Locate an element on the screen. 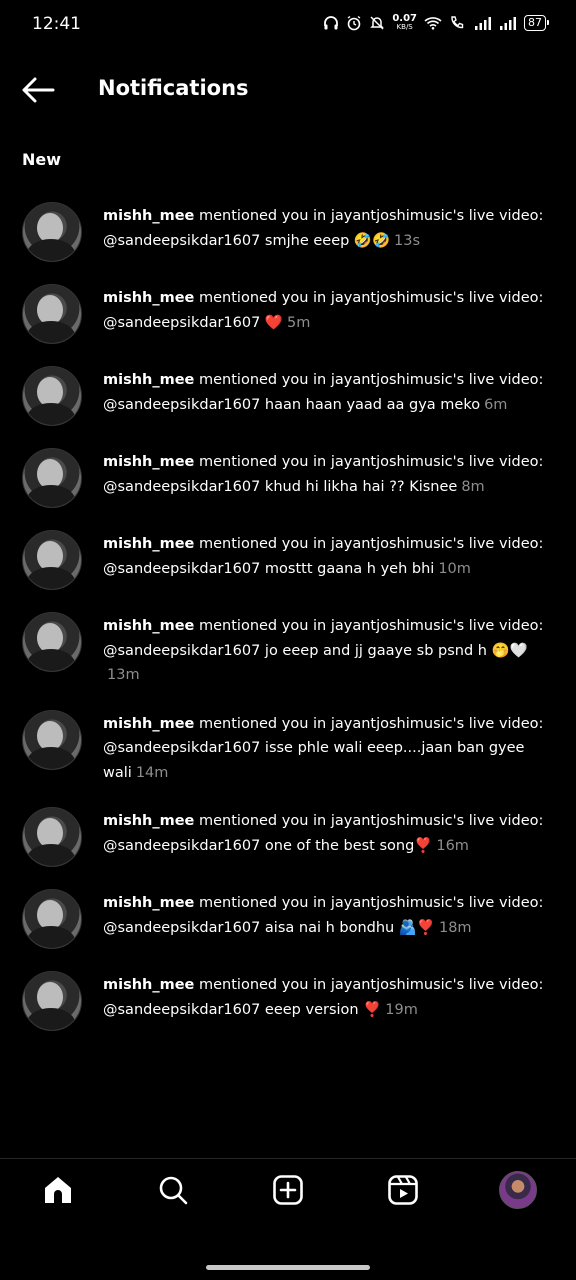 The width and height of the screenshot is (576, 1280). nav-create-button is located at coordinates (288, 1190).